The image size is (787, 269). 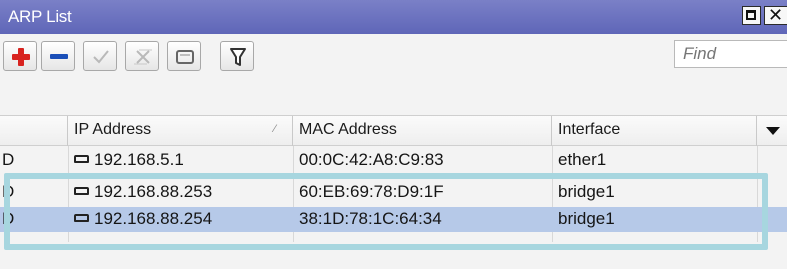 What do you see at coordinates (371, 159) in the screenshot?
I see `row-mac-address: 00:0C:42:A8:C9:83` at bounding box center [371, 159].